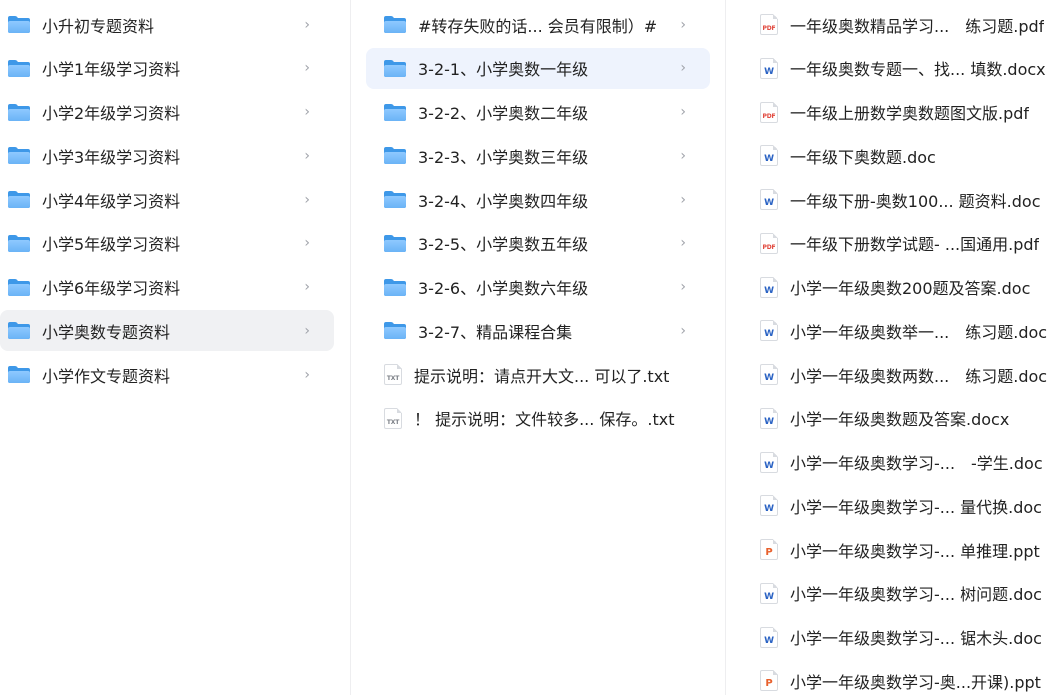 The image size is (1060, 695). I want to click on file-row: W 小学一年级奥数举一... 练习题.doc, so click(893, 330).